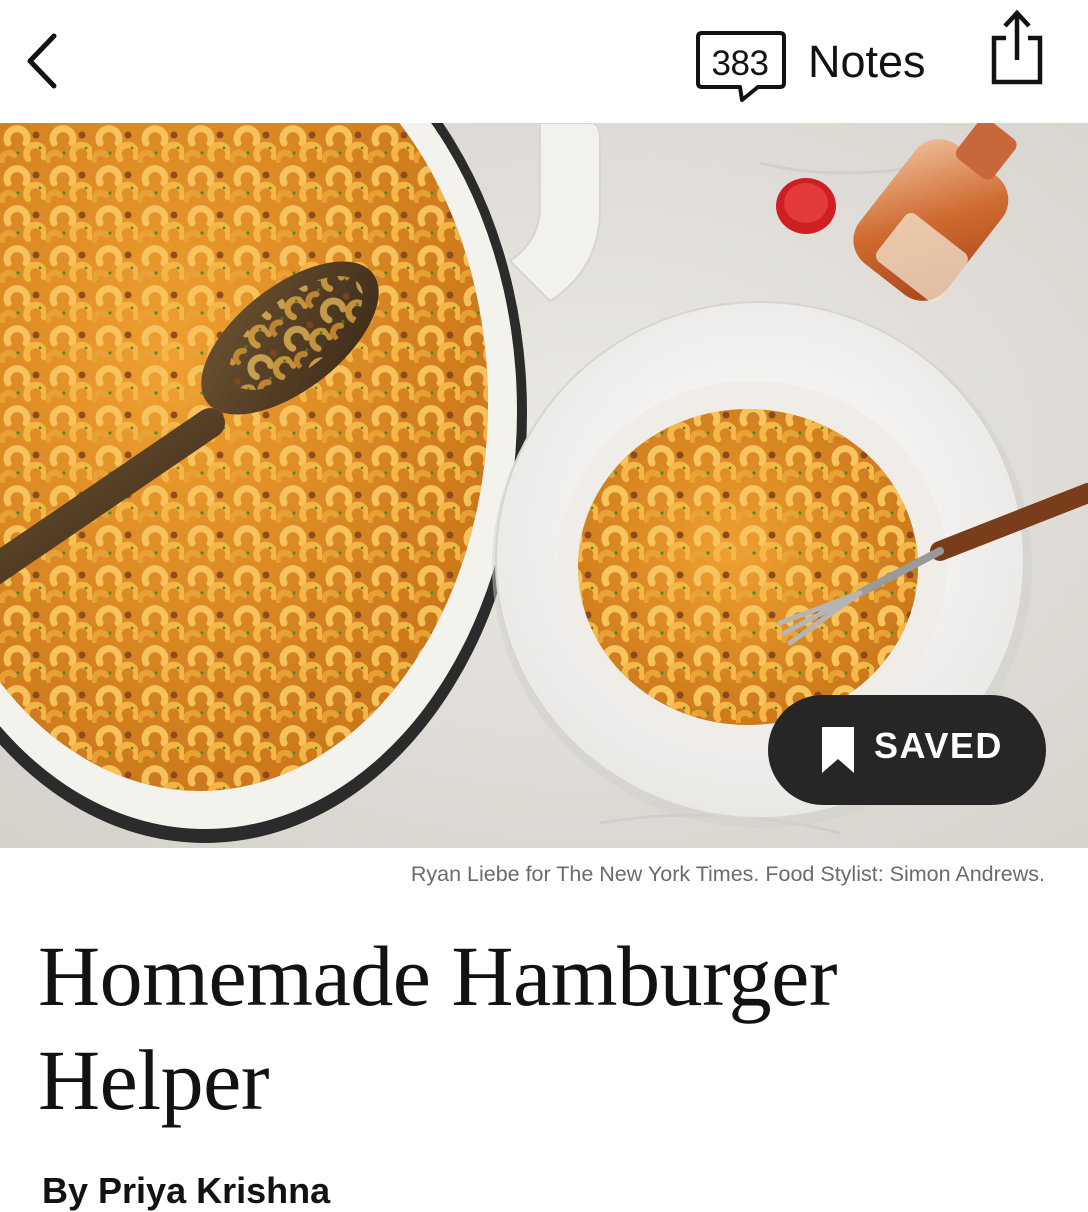 The image size is (1088, 1212). I want to click on saved-toggle-button: SAVED, so click(907, 750).